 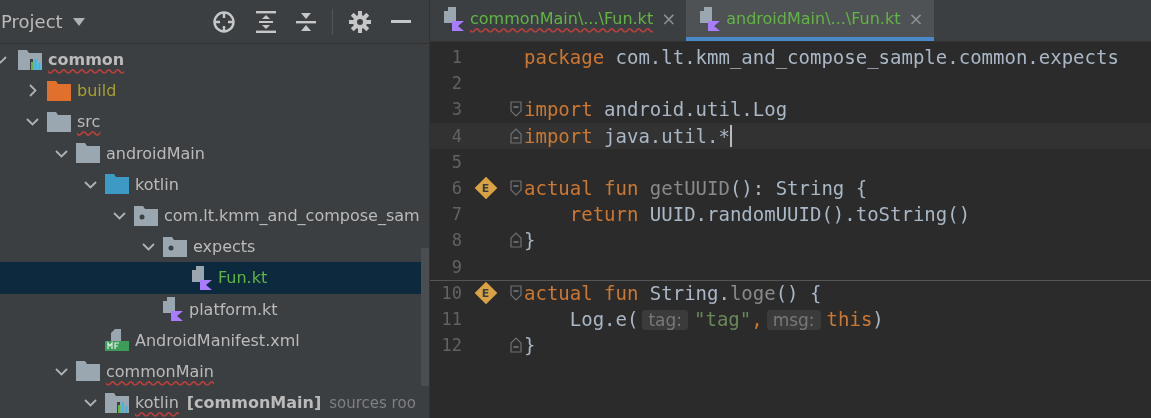 What do you see at coordinates (266, 21) in the screenshot?
I see `expand-all-icon` at bounding box center [266, 21].